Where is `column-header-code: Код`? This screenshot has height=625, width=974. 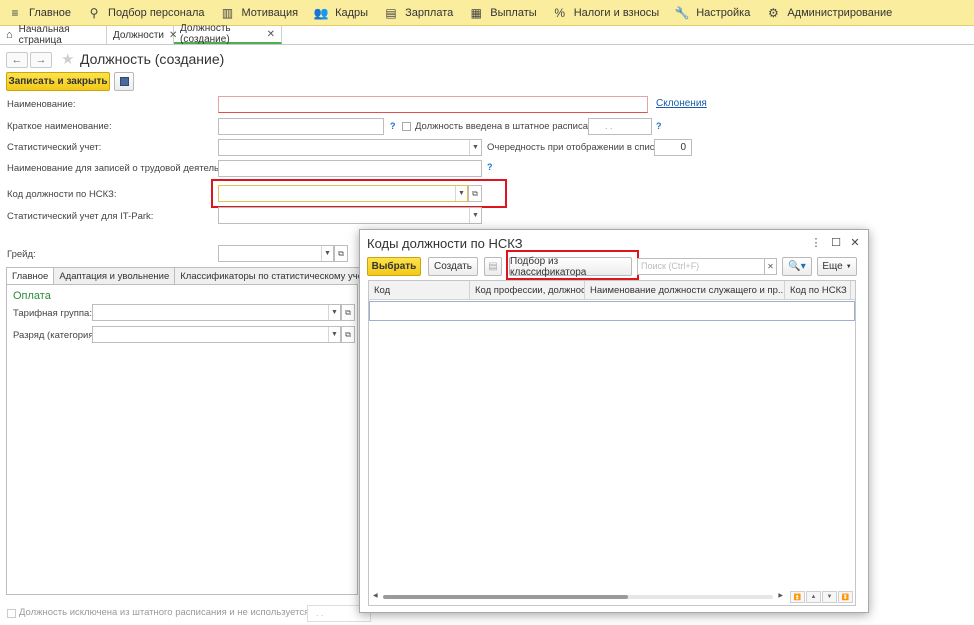
column-header-code: Код is located at coordinates (419, 290).